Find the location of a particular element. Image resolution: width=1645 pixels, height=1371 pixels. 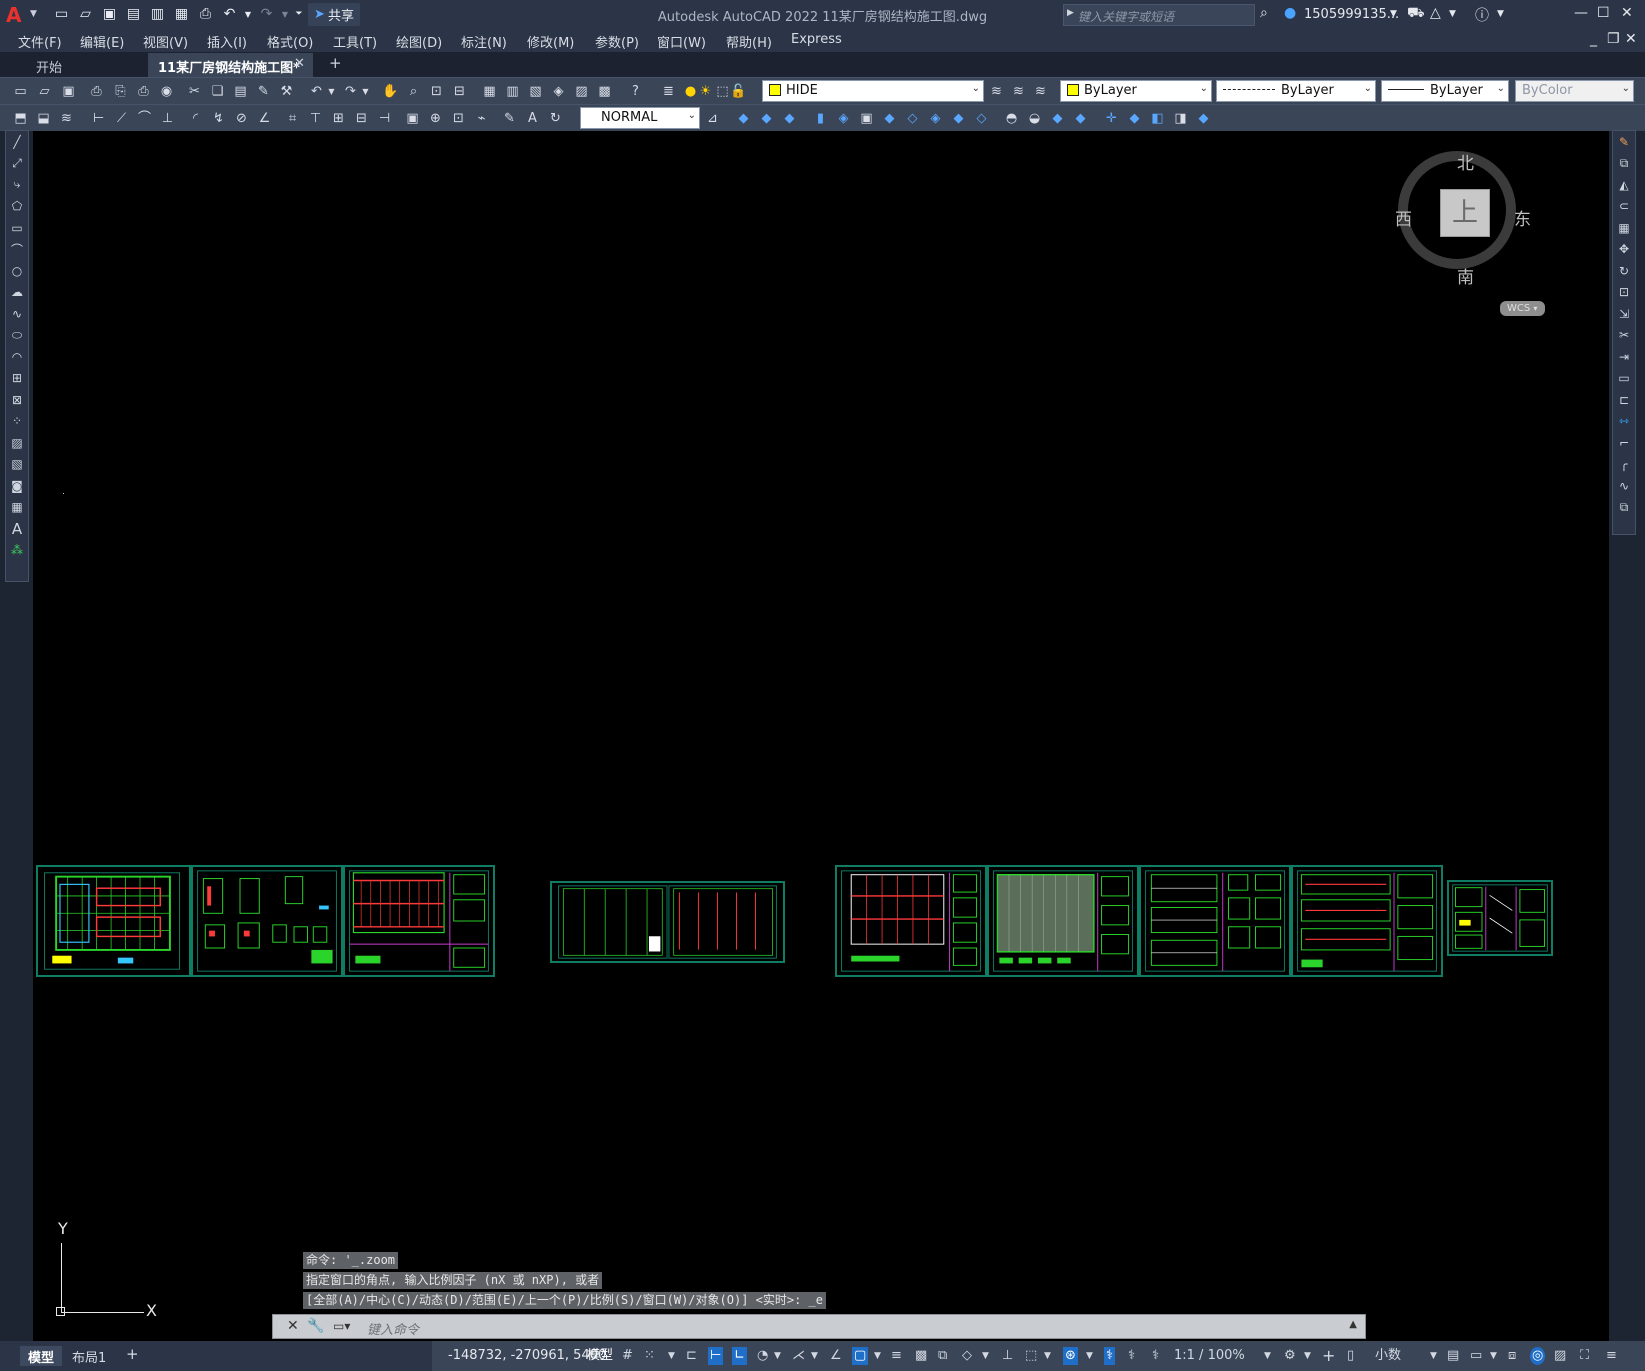

3d-array-icon: ◆ is located at coordinates (1203, 118).